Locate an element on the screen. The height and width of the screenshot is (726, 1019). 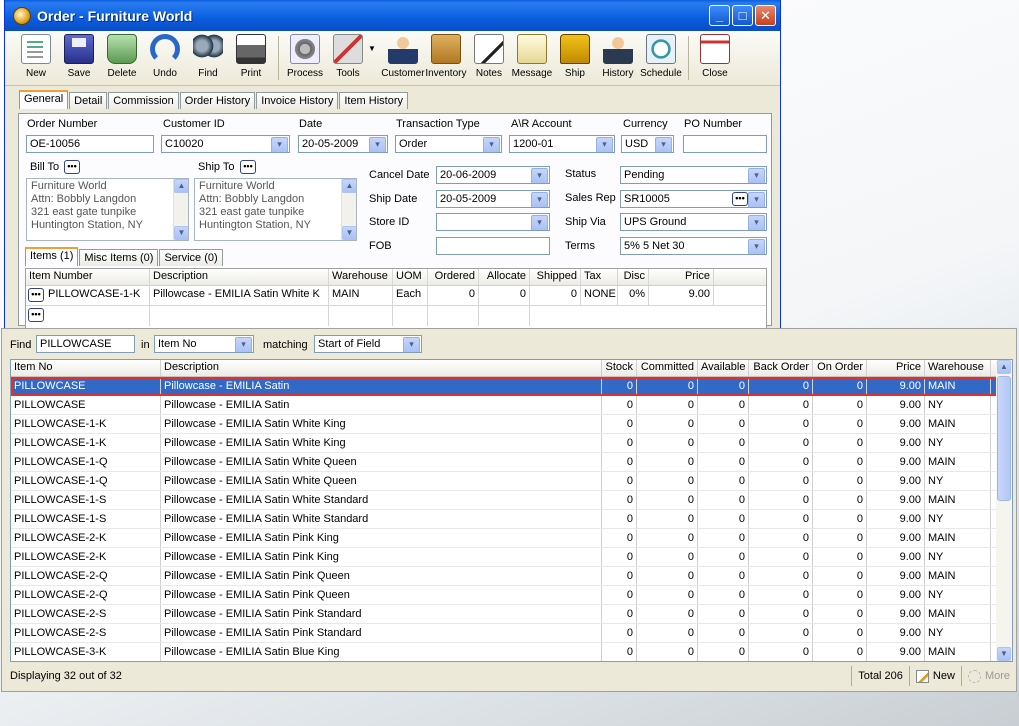
print-button: Print is located at coordinates (251, 56).